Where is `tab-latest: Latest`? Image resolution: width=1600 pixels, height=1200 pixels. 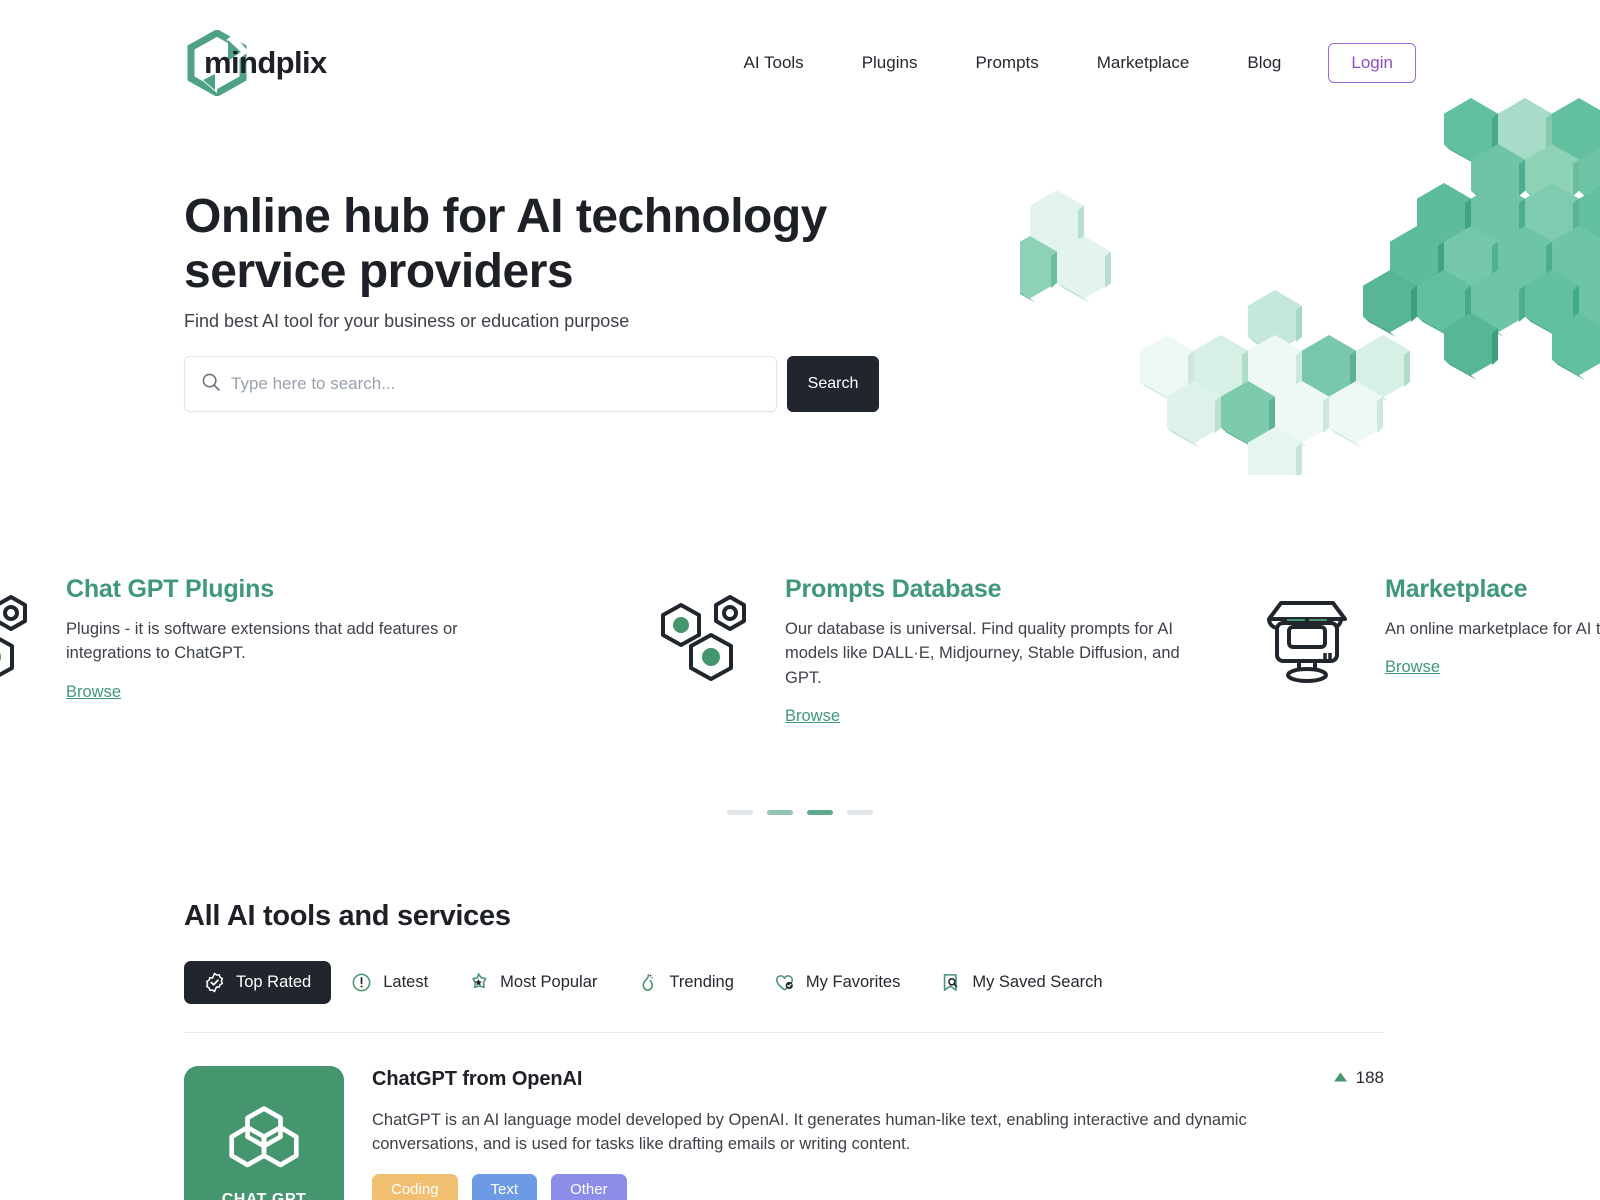 tab-latest: Latest is located at coordinates (389, 982).